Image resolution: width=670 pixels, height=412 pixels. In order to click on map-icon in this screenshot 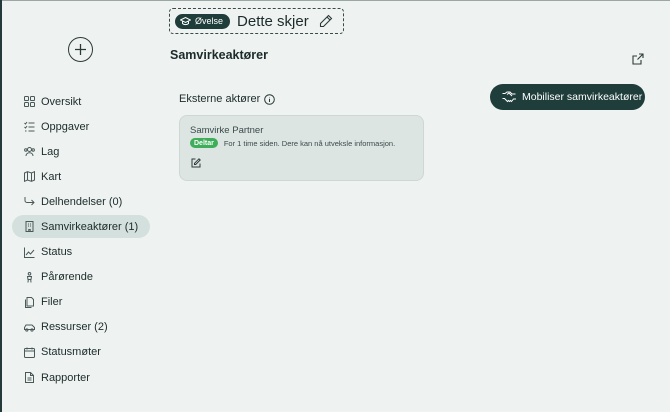, I will do `click(29, 177)`.